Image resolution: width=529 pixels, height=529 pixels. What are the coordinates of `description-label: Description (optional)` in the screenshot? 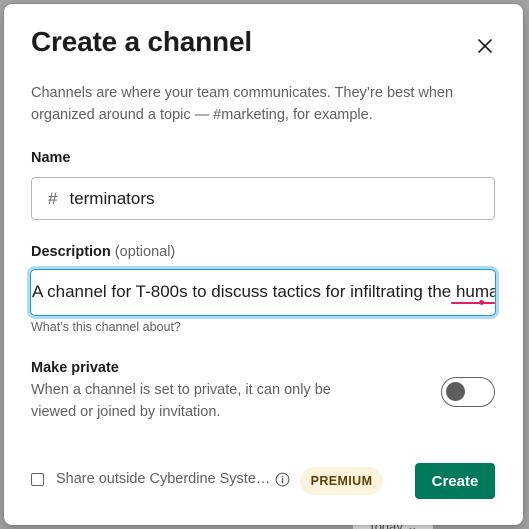 It's located at (103, 252).